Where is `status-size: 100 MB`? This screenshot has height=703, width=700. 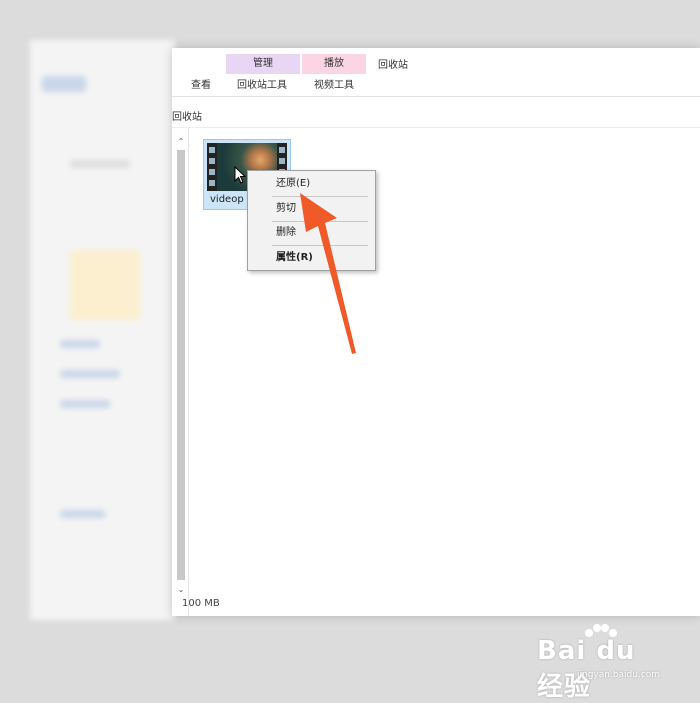
status-size: 100 MB is located at coordinates (201, 603).